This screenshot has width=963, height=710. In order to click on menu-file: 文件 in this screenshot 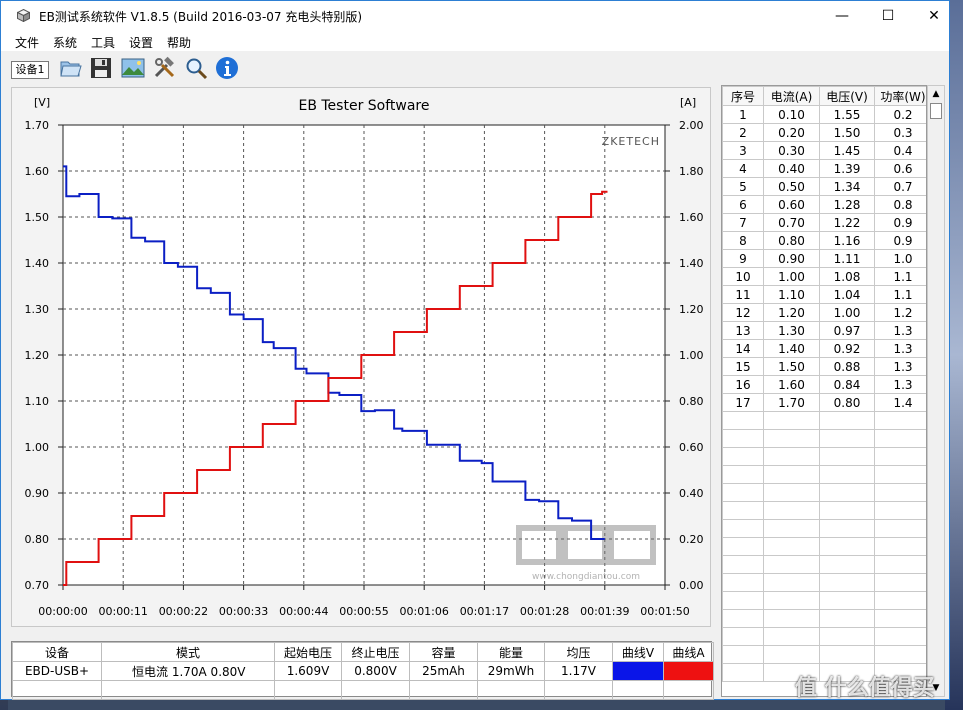, I will do `click(27, 42)`.